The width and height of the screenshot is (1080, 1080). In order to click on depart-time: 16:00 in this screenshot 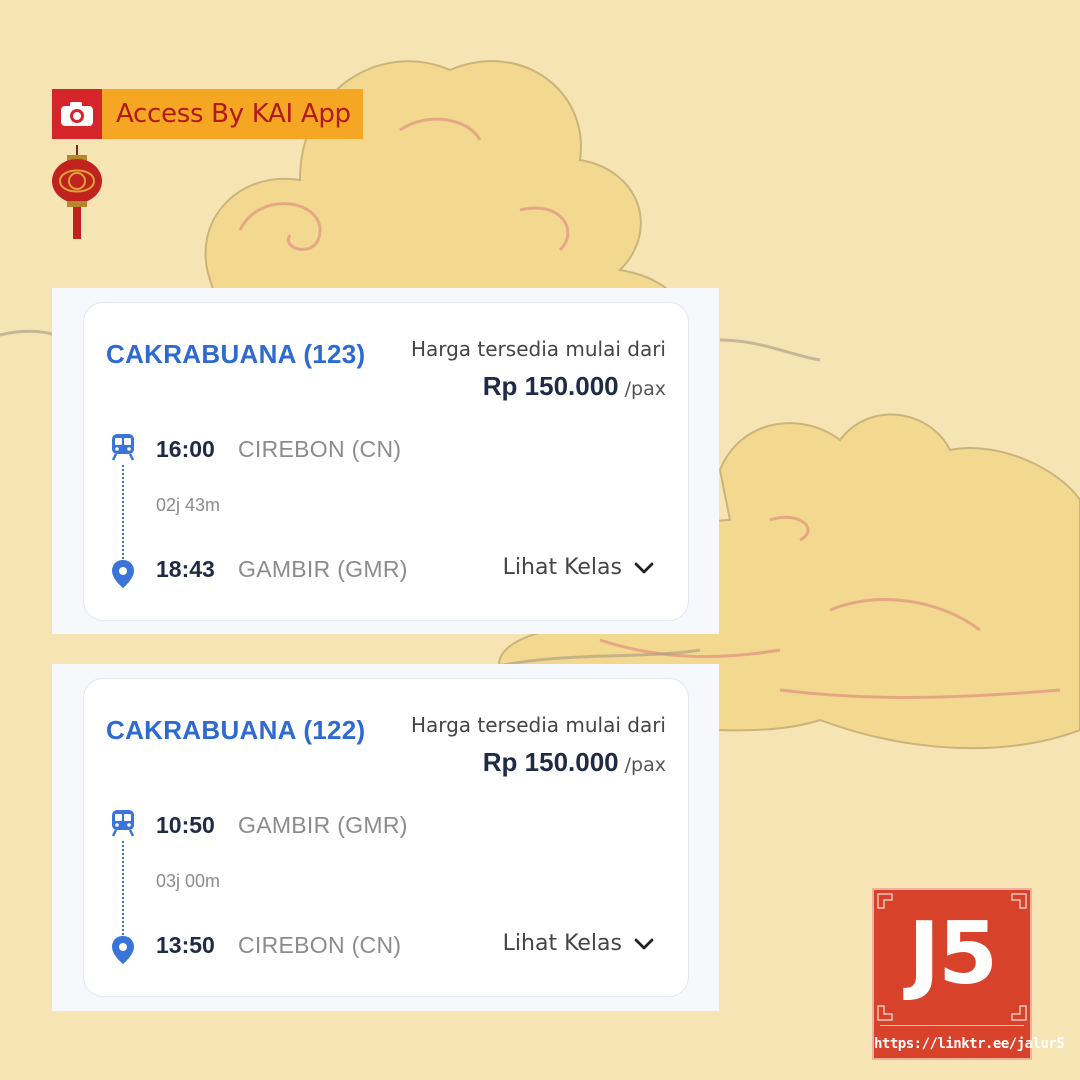, I will do `click(185, 449)`.